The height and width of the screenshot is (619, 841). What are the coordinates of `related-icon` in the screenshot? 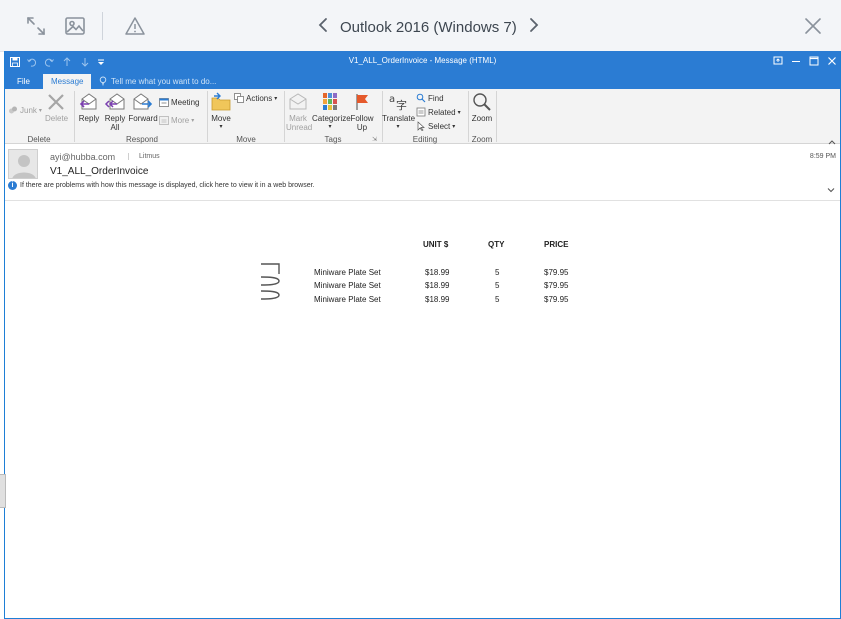 It's located at (421, 112).